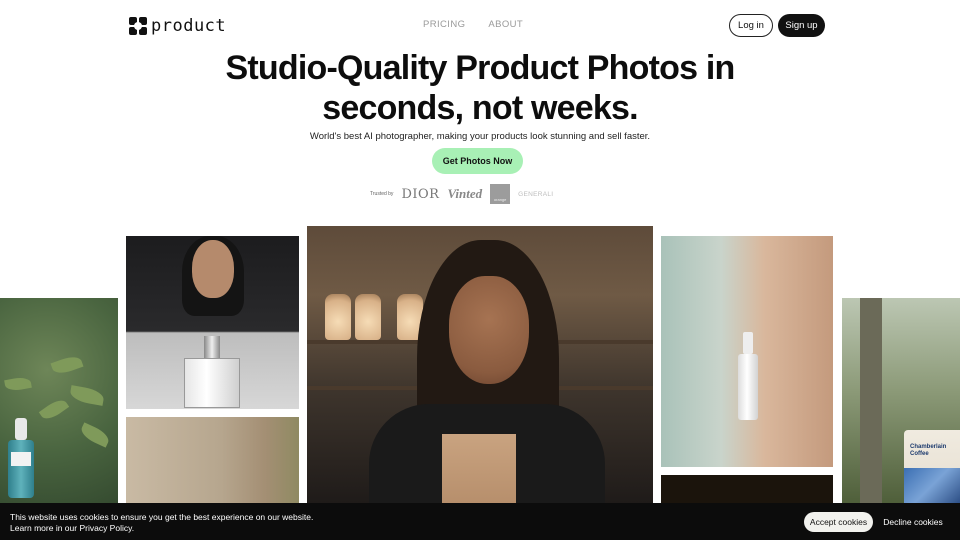 The height and width of the screenshot is (540, 960). Describe the element at coordinates (59, 400) in the screenshot. I see `gallery-image-serum` at that location.